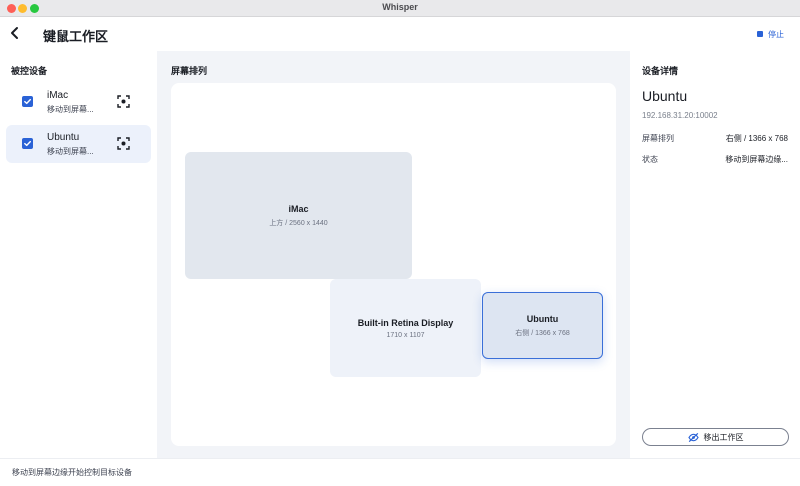  I want to click on screen-tile-imac: iMac 上方 / 2560 x 1440, so click(298, 215).